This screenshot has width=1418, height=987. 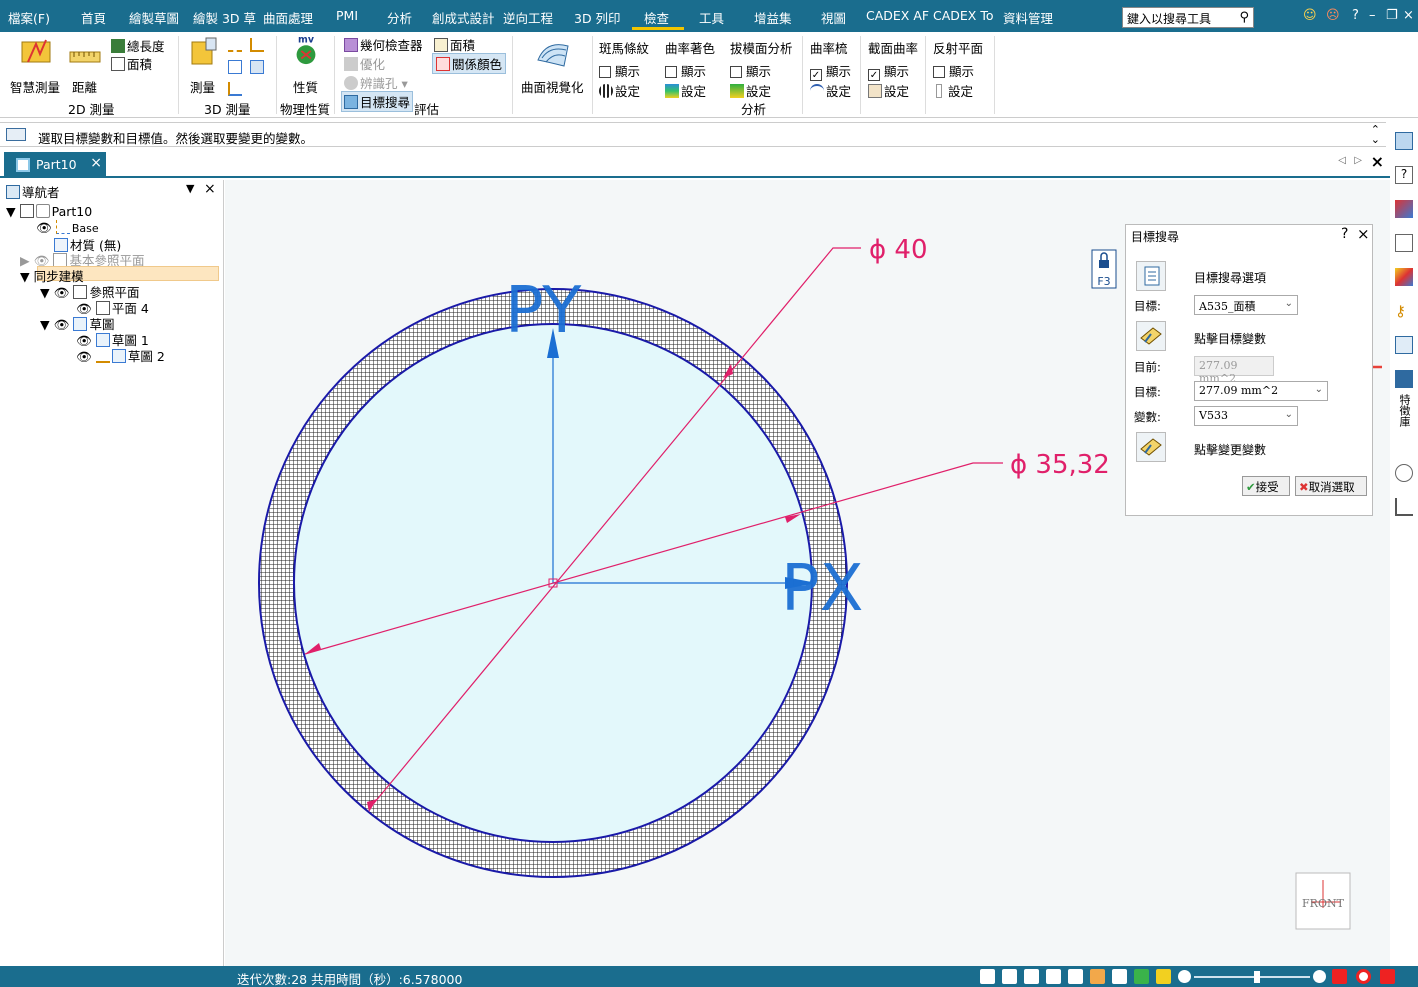 What do you see at coordinates (1151, 336) in the screenshot?
I see `click-target-var-icon` at bounding box center [1151, 336].